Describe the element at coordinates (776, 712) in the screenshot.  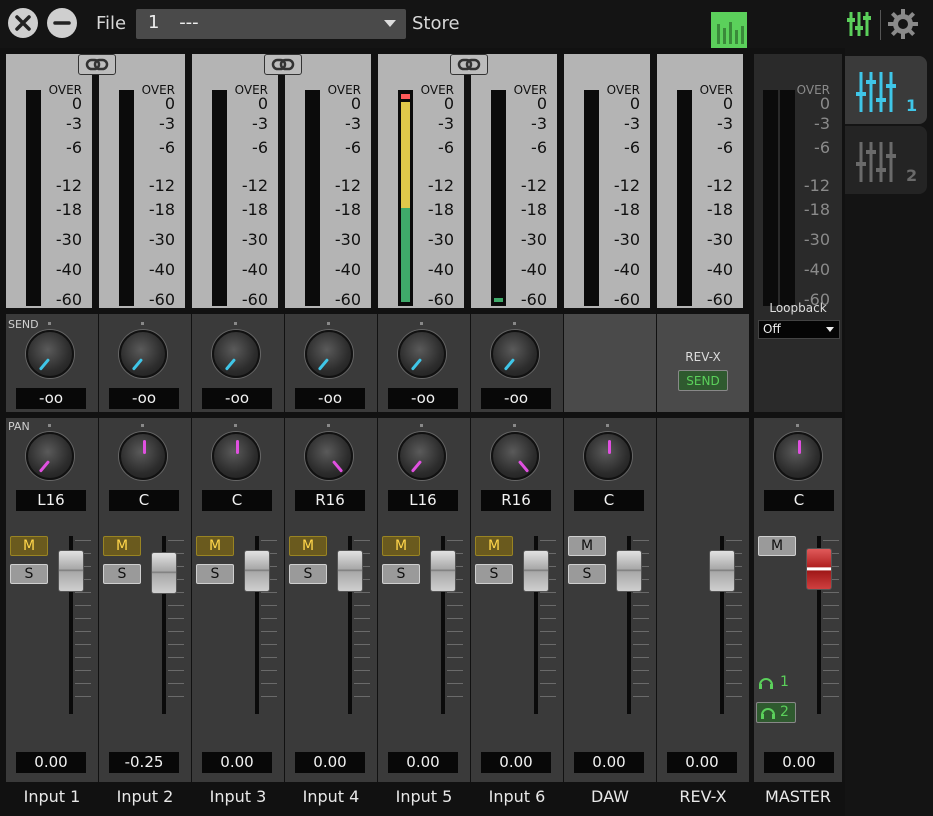
I see `phones-2-toggle: 2` at that location.